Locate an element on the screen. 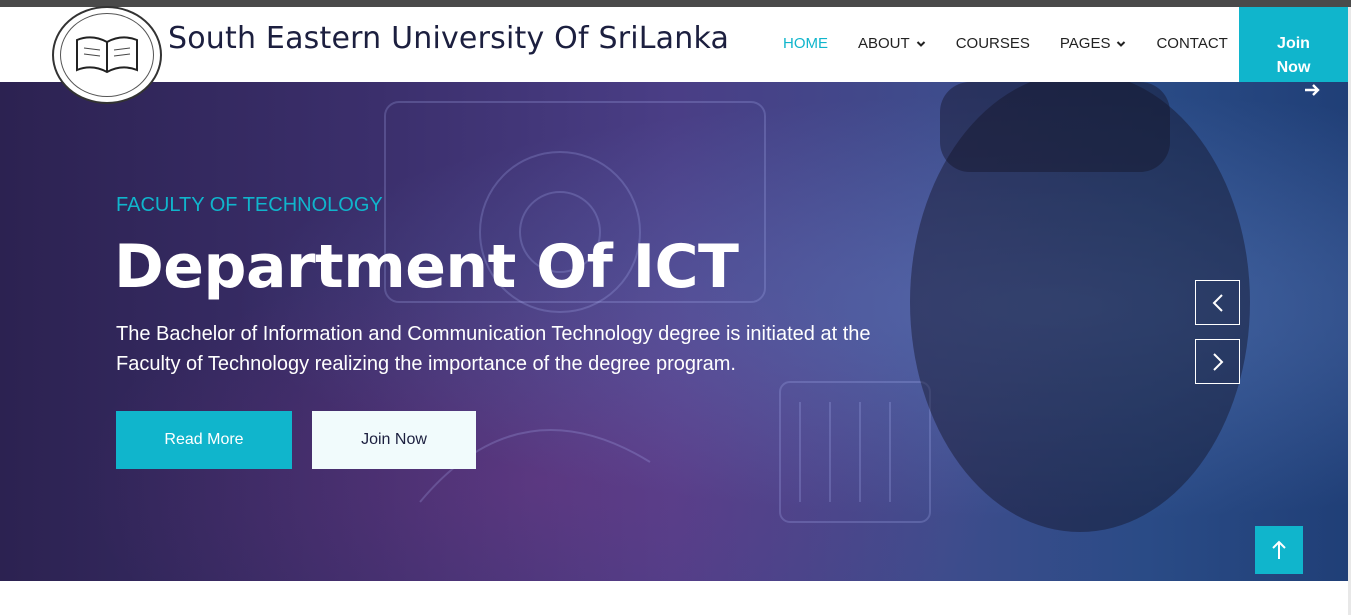 The height and width of the screenshot is (615, 1351). read-more-button: Read More is located at coordinates (204, 440).